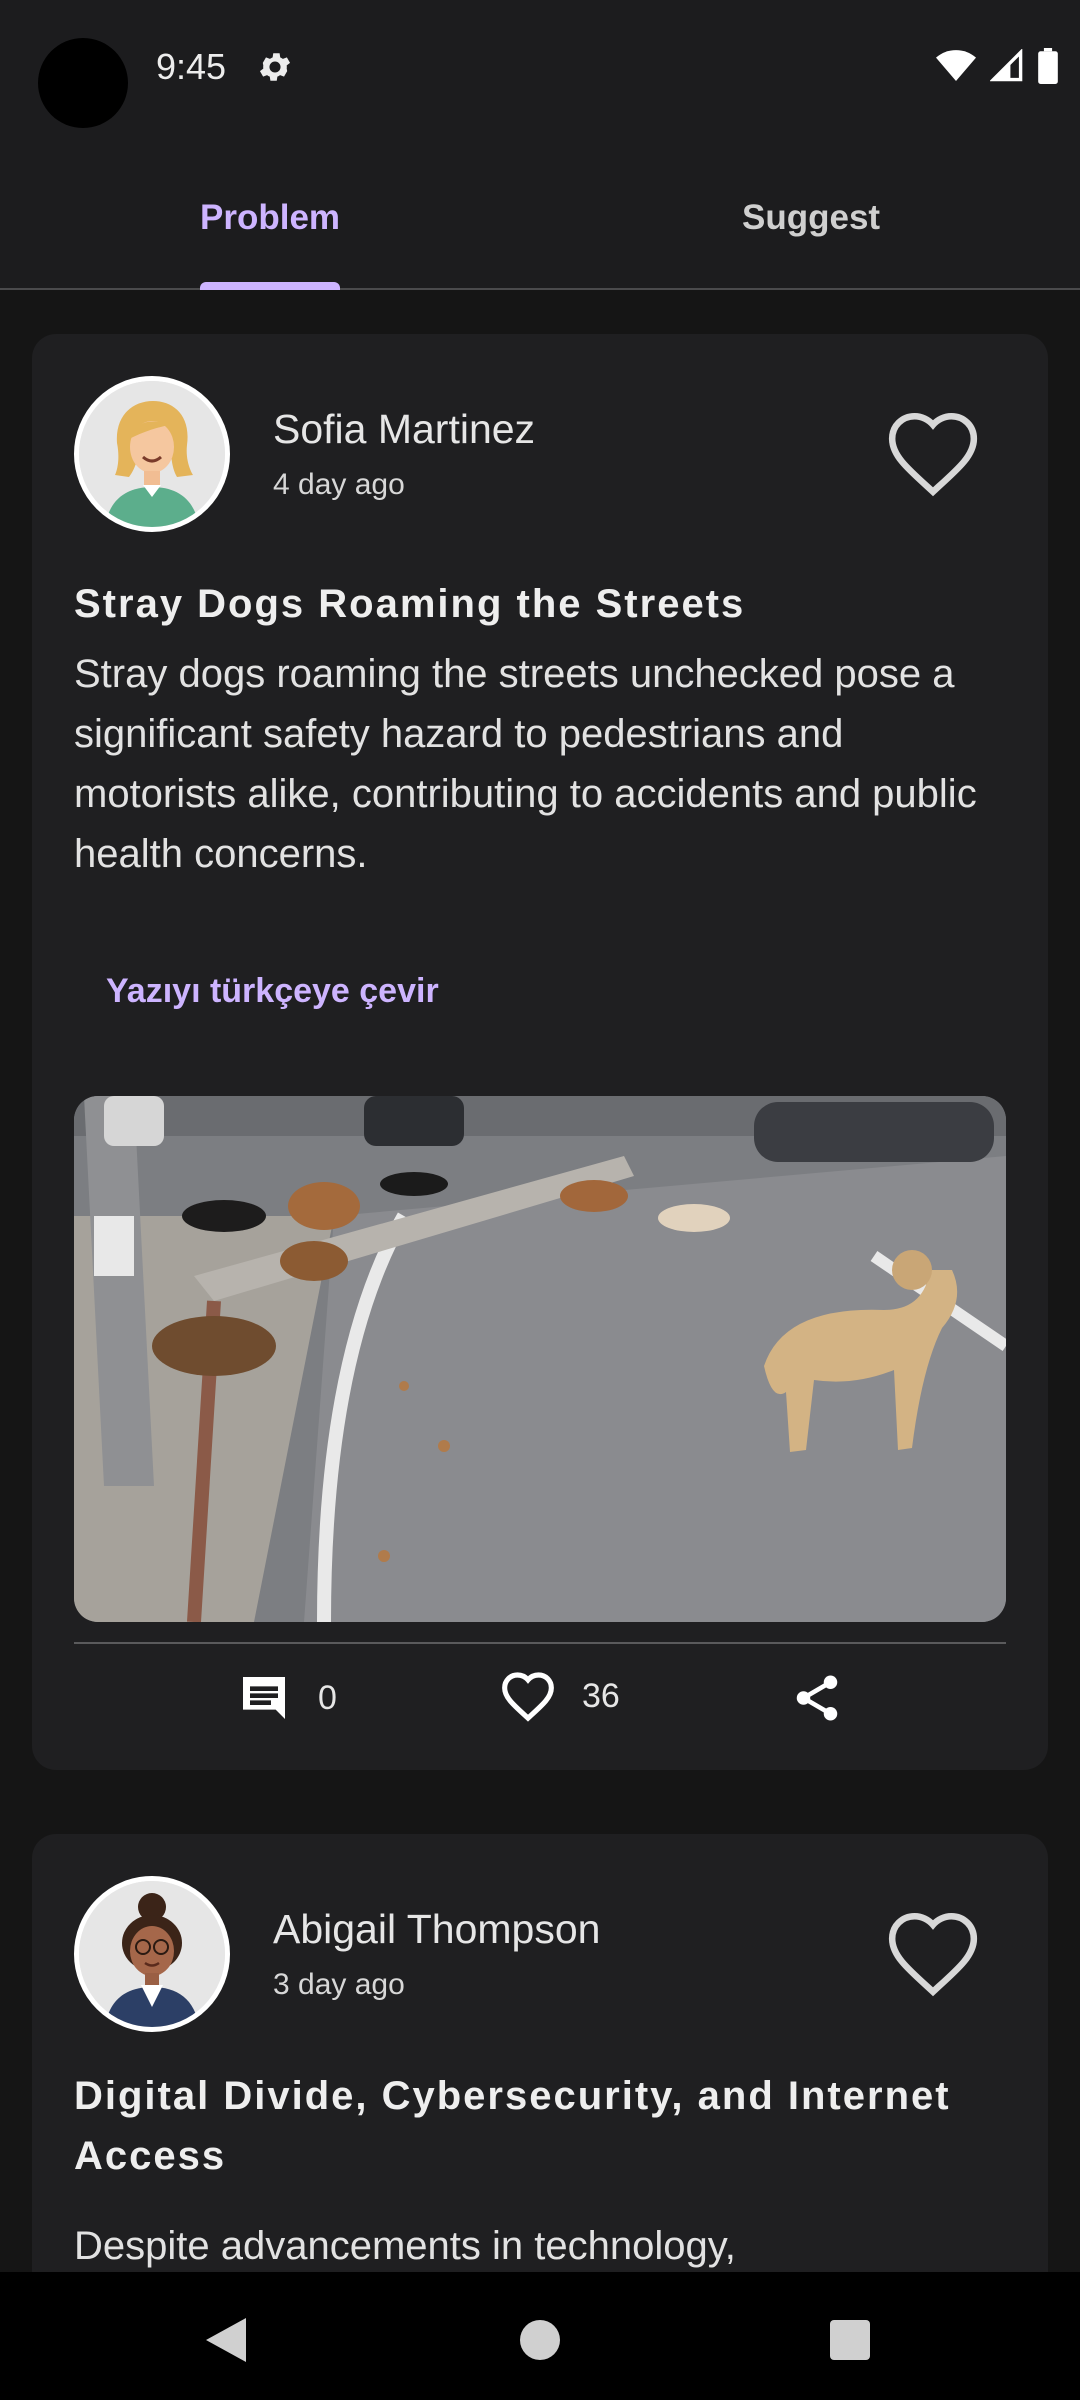 This screenshot has height=2400, width=1080. I want to click on signal-icon, so click(1006, 65).